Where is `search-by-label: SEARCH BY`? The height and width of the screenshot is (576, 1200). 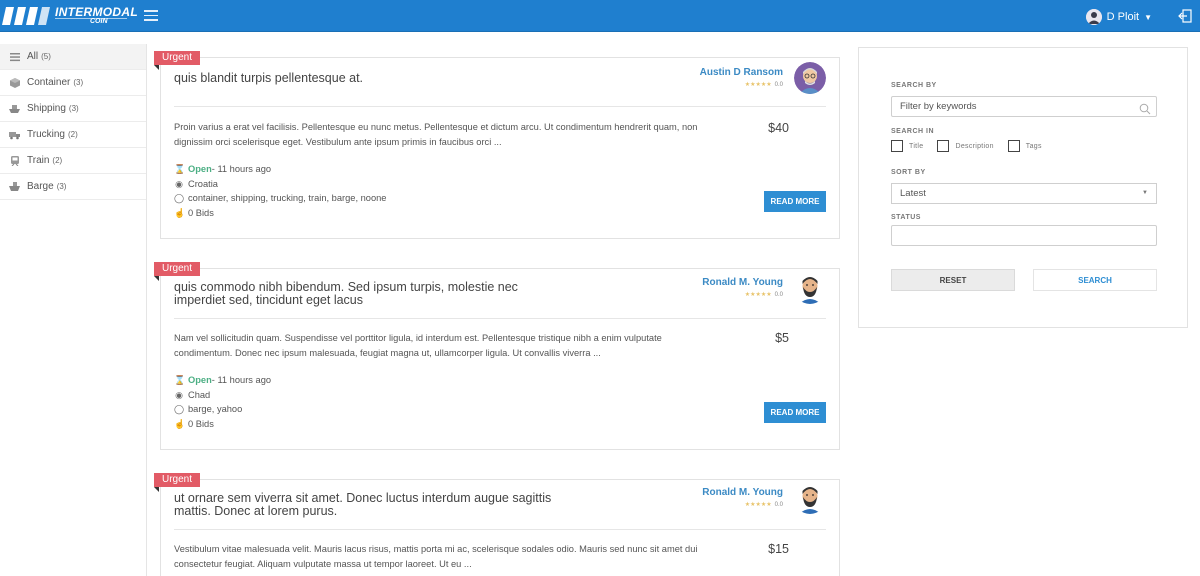 search-by-label: SEARCH BY is located at coordinates (914, 85).